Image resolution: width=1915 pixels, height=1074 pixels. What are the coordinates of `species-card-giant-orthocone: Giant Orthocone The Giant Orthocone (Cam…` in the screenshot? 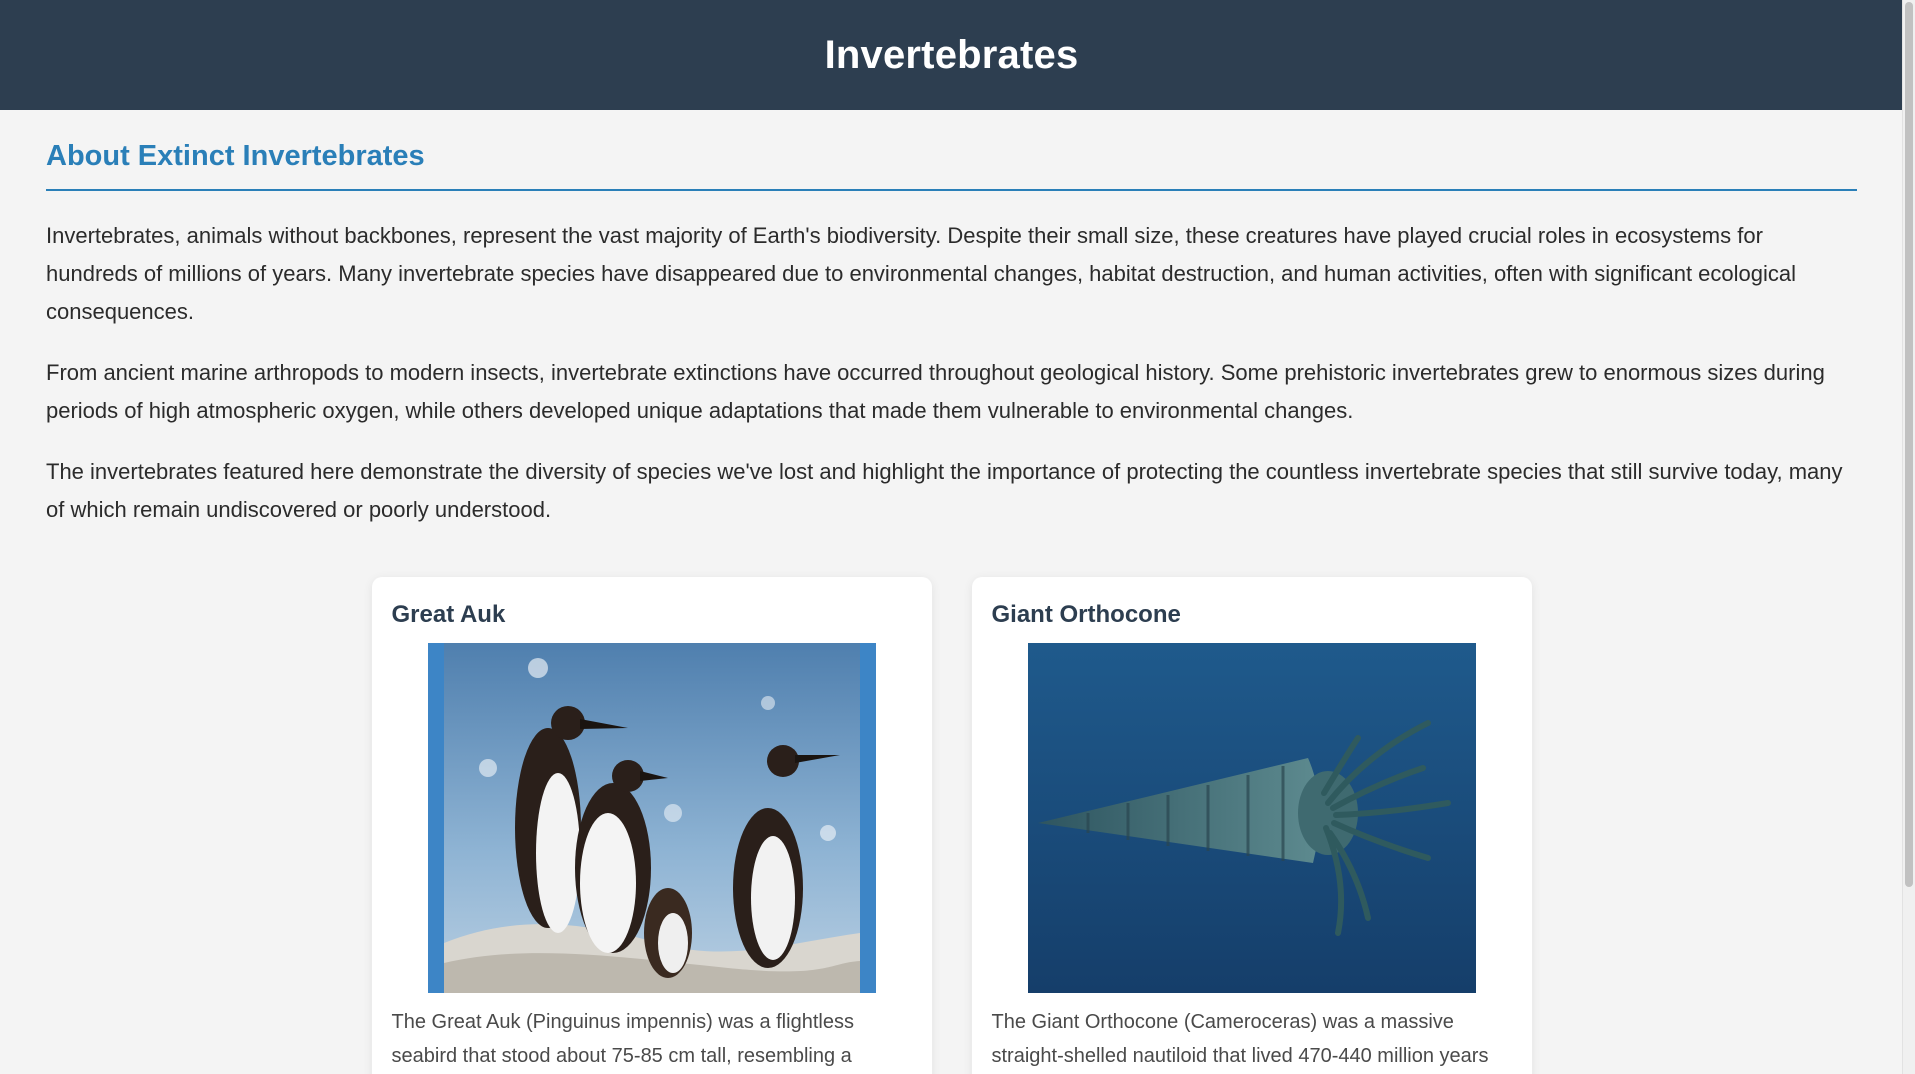 It's located at (1251, 825).